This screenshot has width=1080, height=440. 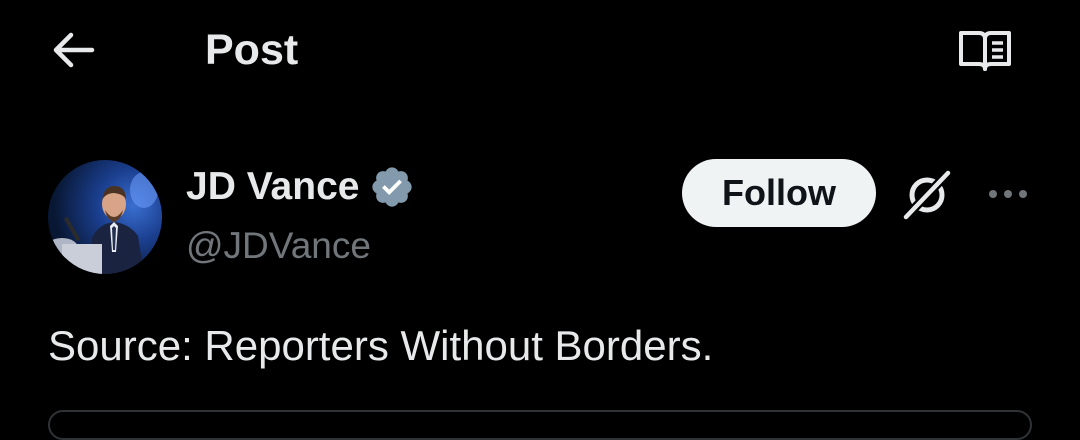 I want to click on more-options-button, so click(x=1008, y=194).